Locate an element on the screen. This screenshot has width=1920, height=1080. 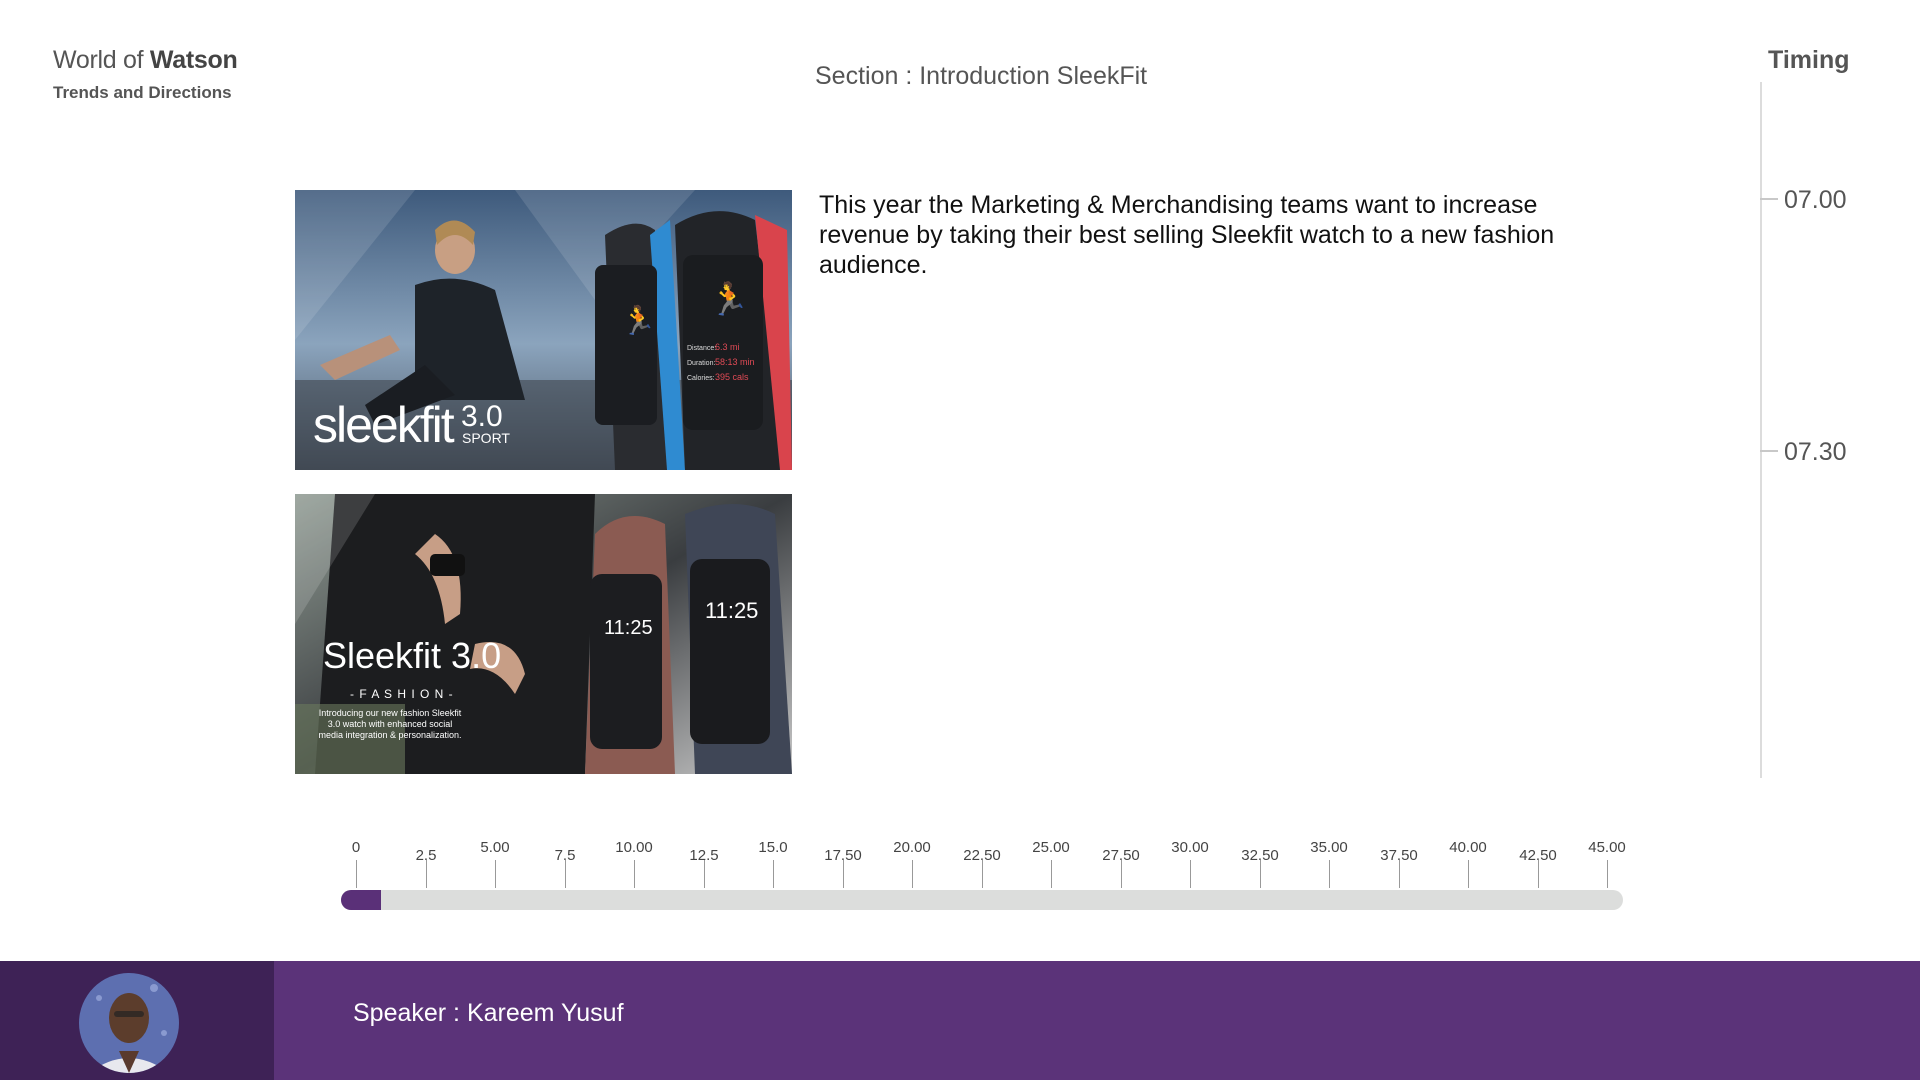
brand-title: World of Watson is located at coordinates (145, 60).